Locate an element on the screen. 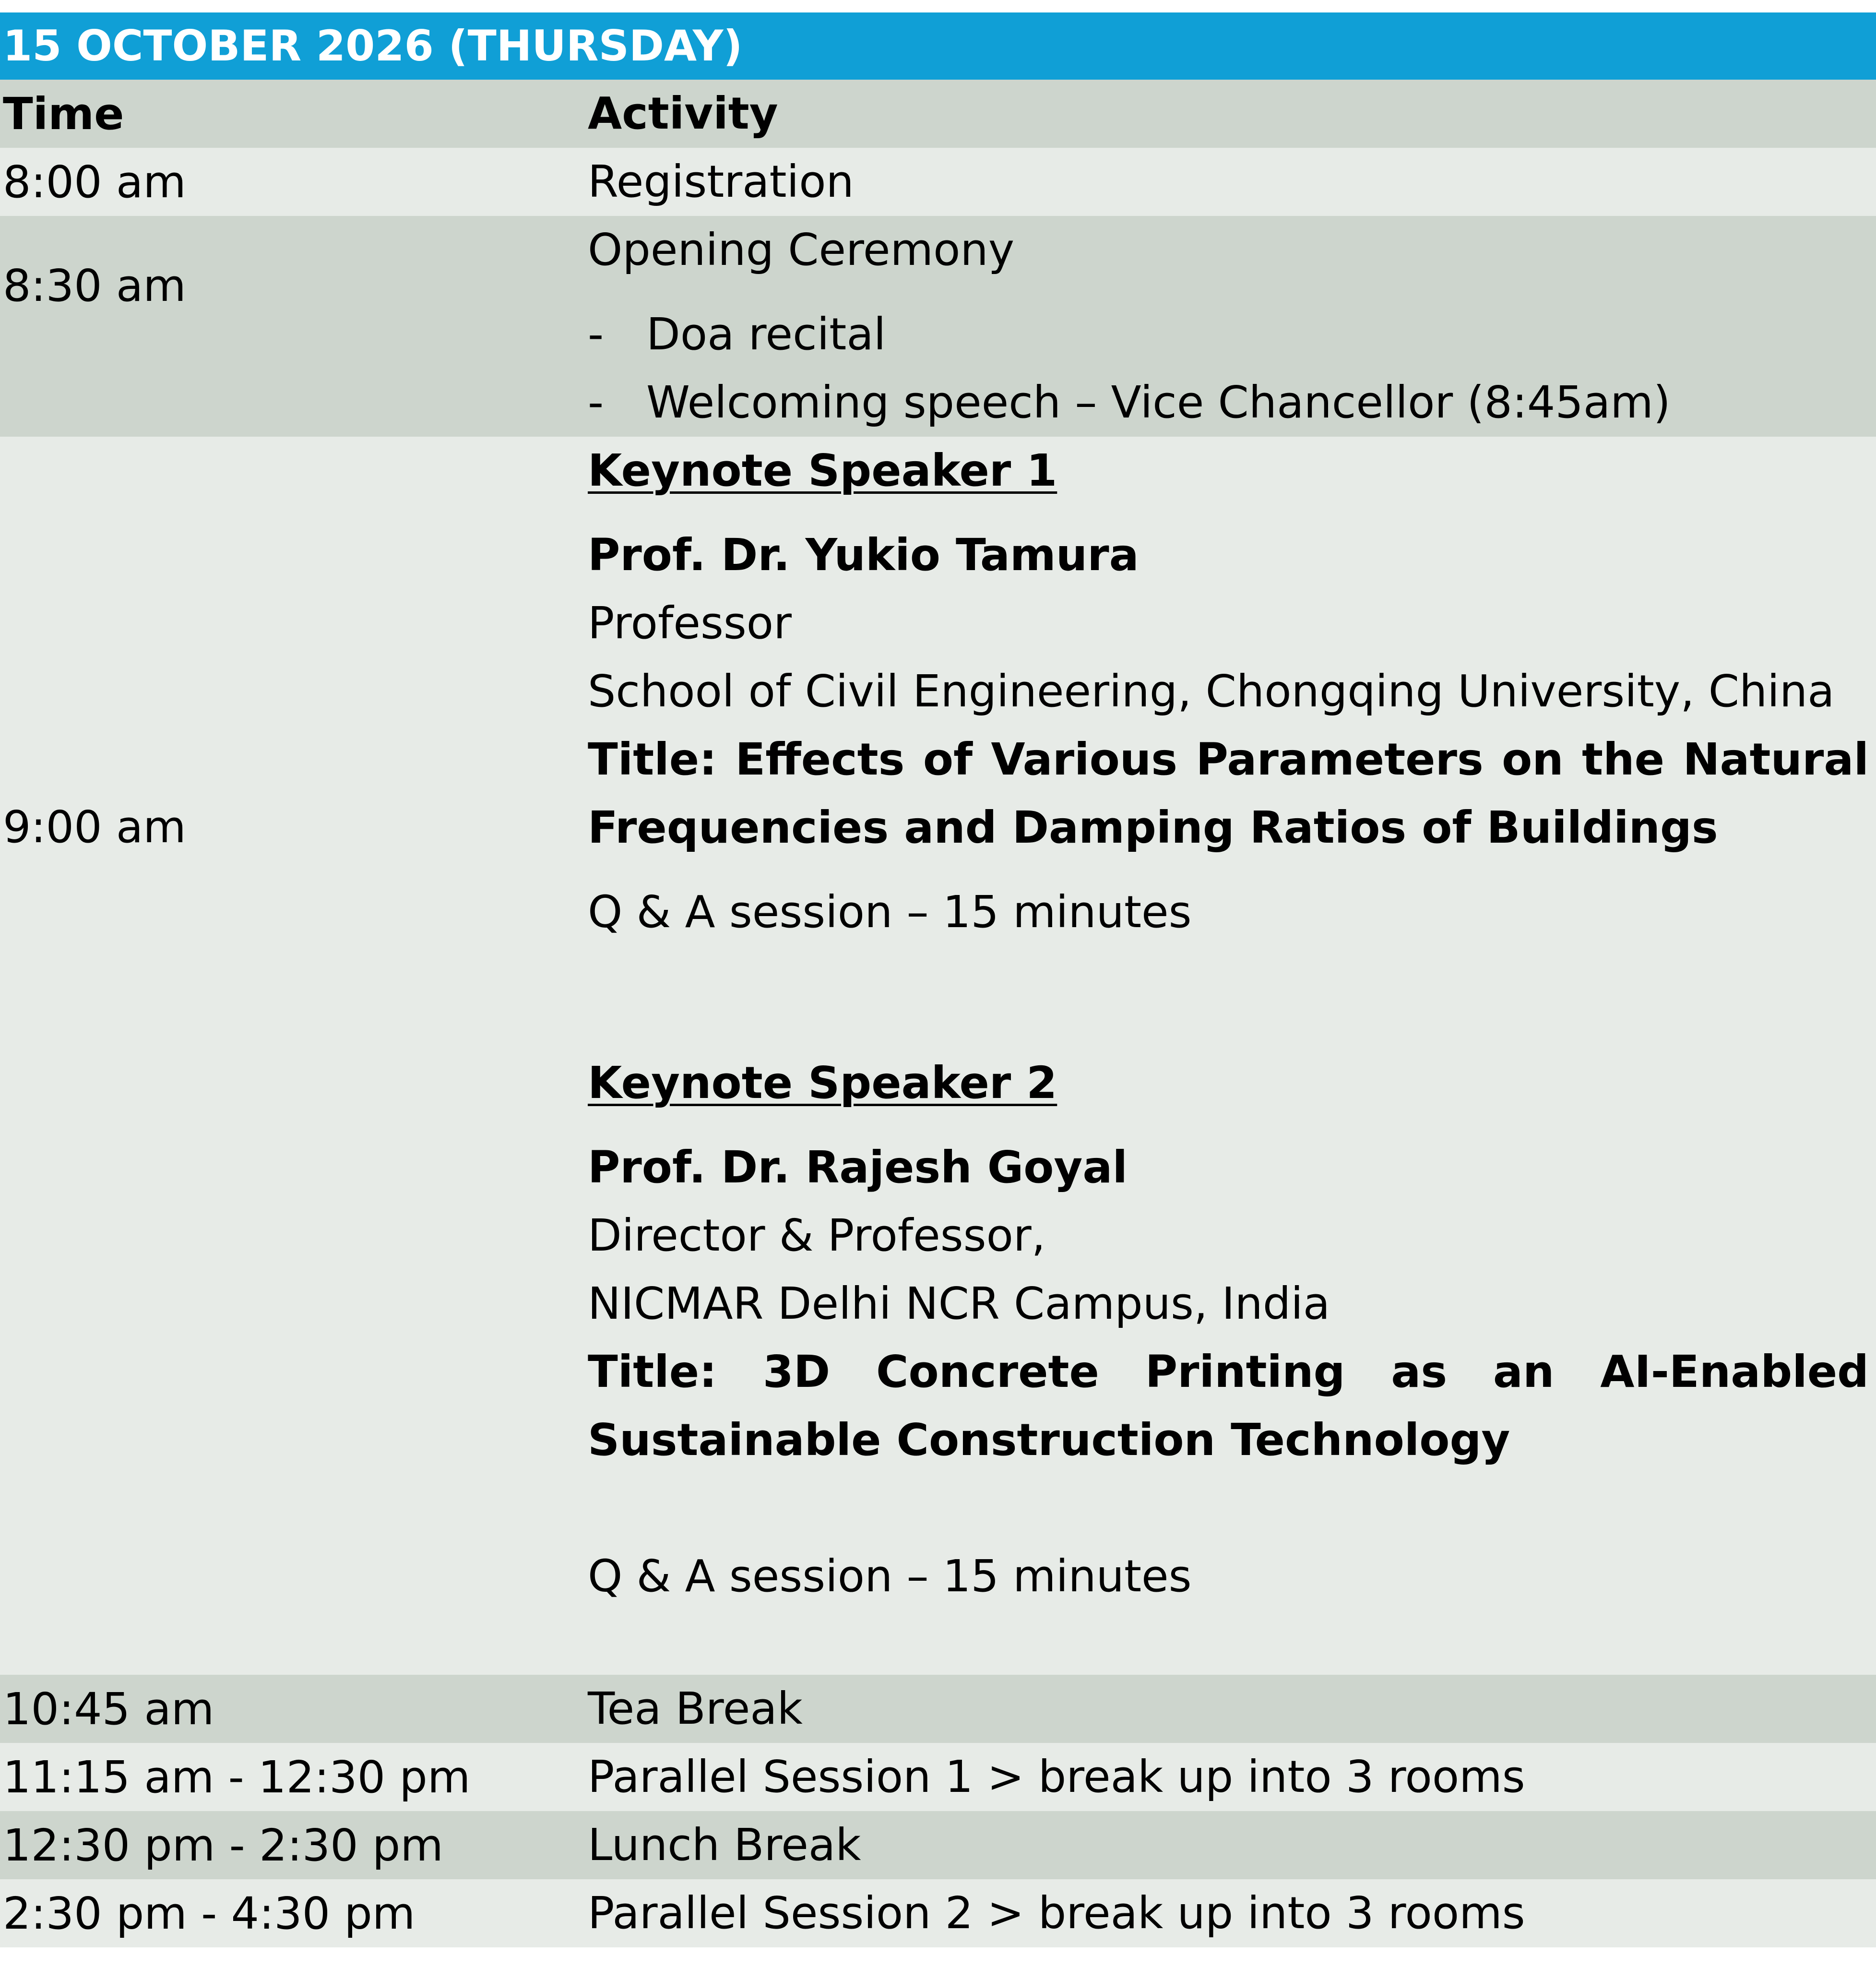 This screenshot has height=1980, width=1876. keynote-1-qa: Q & A session – 15 minutes is located at coordinates (890, 912).